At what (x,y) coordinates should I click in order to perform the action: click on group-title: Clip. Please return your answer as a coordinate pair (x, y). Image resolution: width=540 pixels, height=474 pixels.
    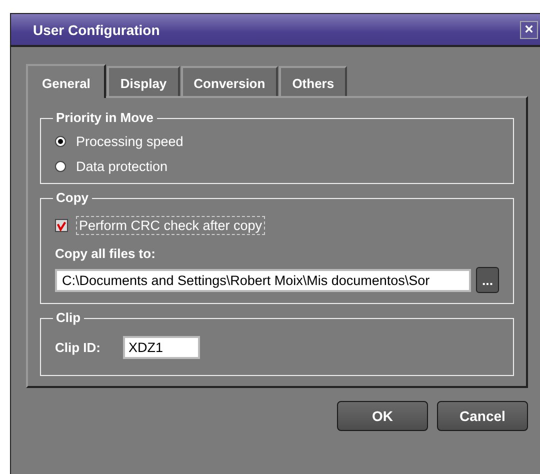
    Looking at the image, I should click on (68, 317).